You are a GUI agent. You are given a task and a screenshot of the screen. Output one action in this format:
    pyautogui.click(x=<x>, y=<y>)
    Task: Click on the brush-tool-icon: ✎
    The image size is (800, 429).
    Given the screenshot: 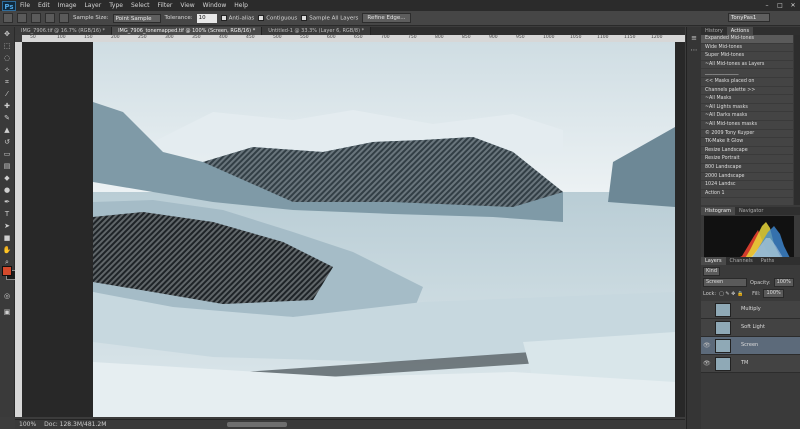 What is the action you would take?
    pyautogui.click(x=7, y=118)
    